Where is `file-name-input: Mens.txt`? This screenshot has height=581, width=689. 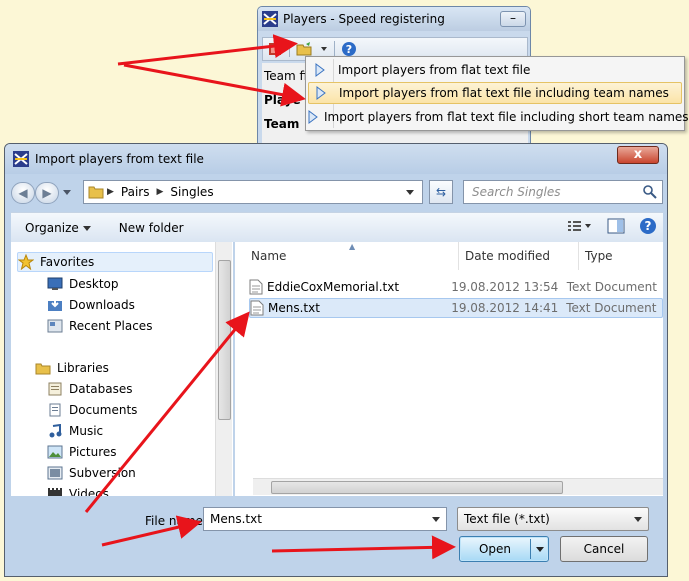
file-name-input: Mens.txt is located at coordinates (325, 519).